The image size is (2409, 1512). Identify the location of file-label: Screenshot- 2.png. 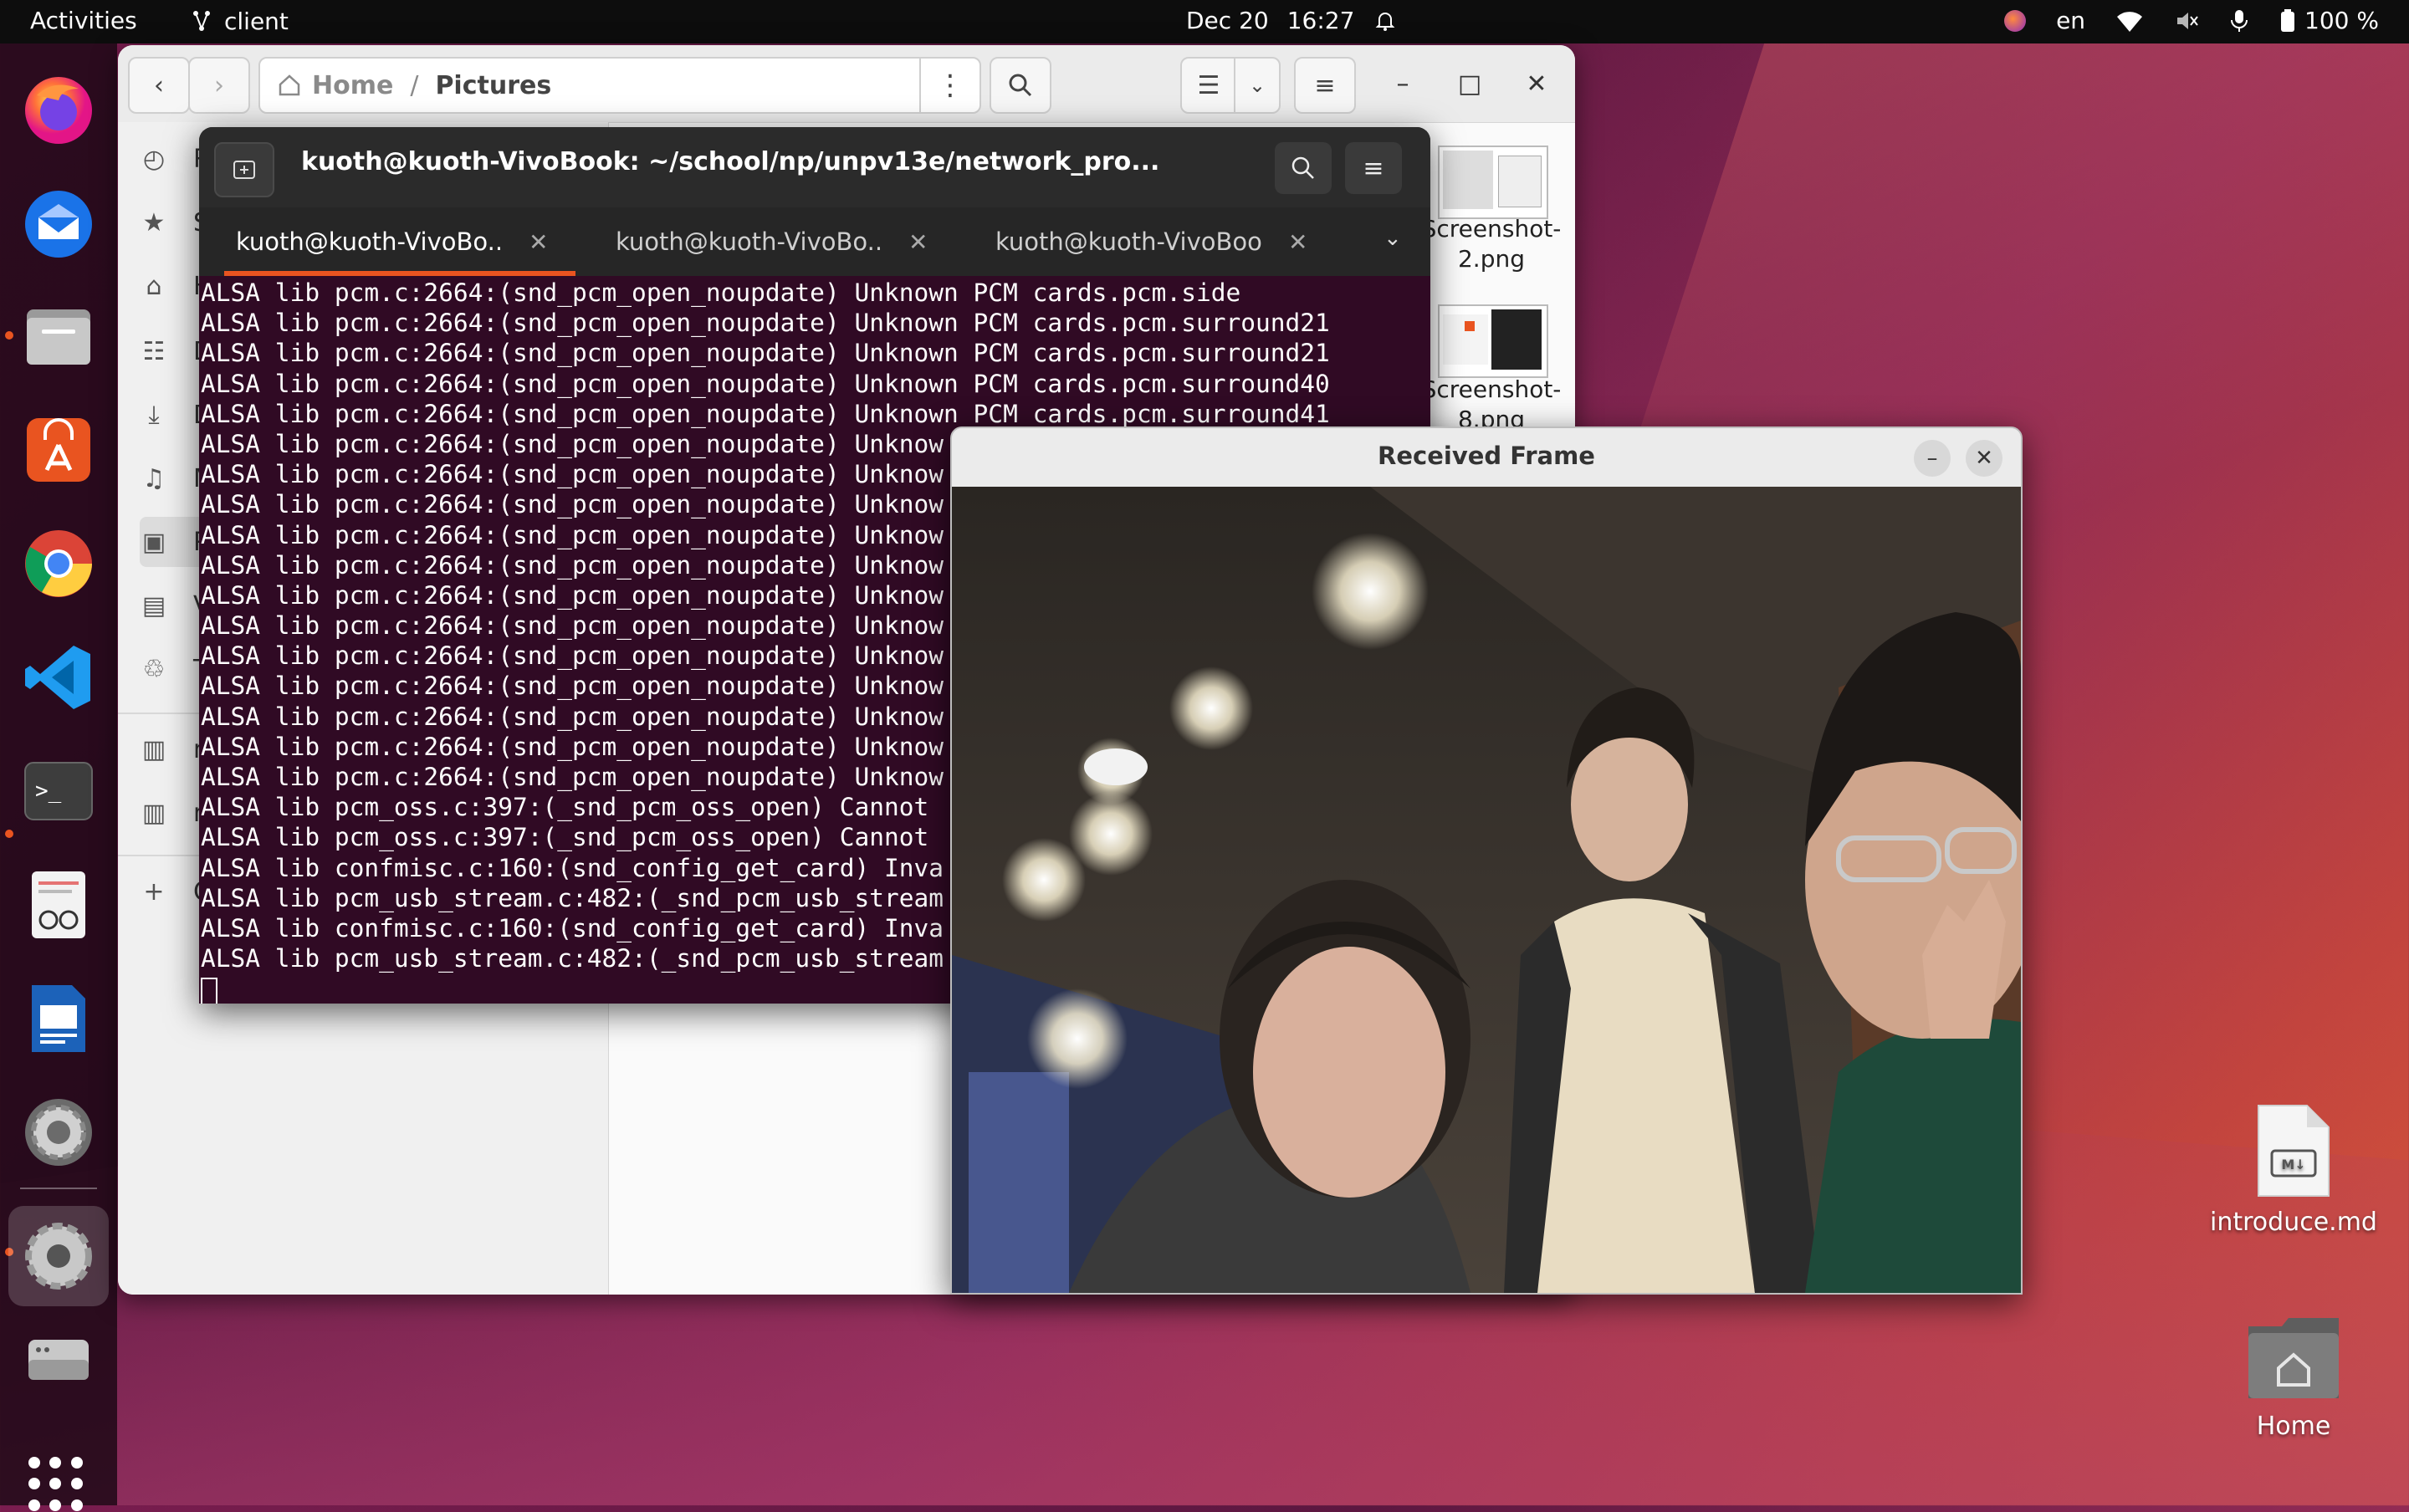
(1491, 244).